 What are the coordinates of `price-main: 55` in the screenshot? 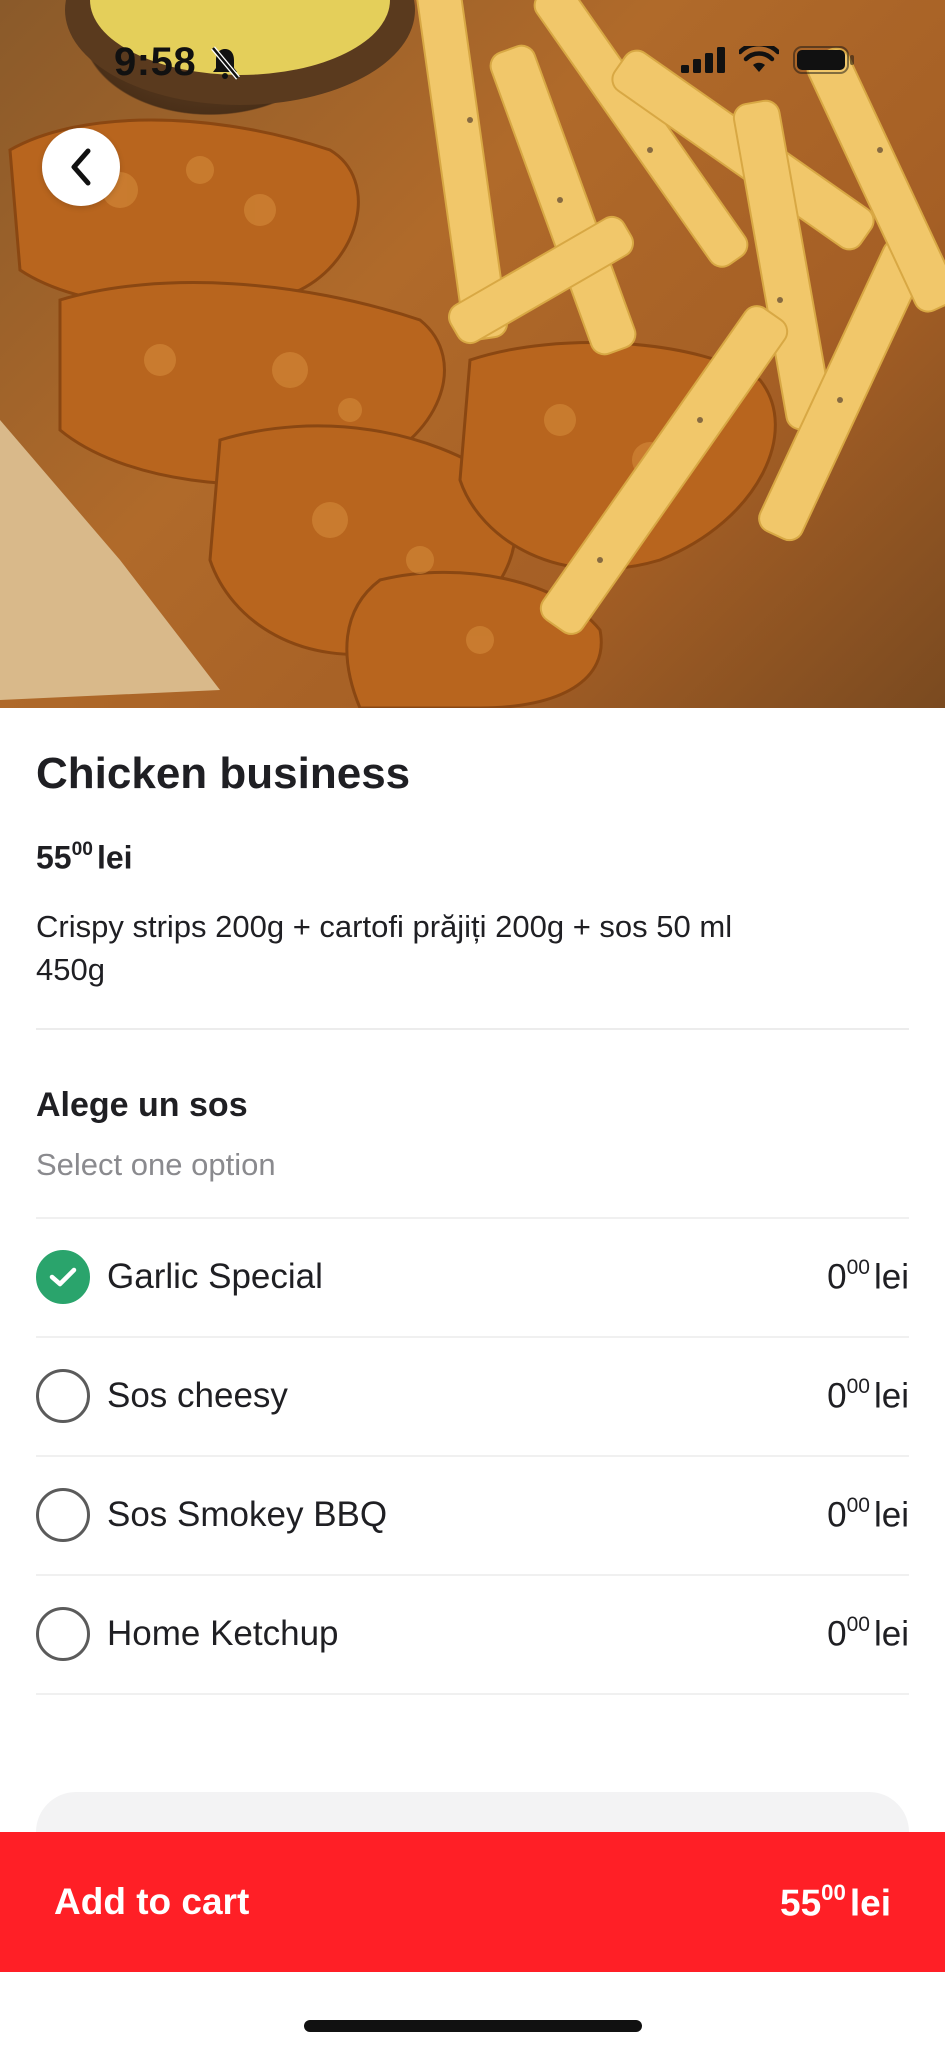 It's located at (54, 857).